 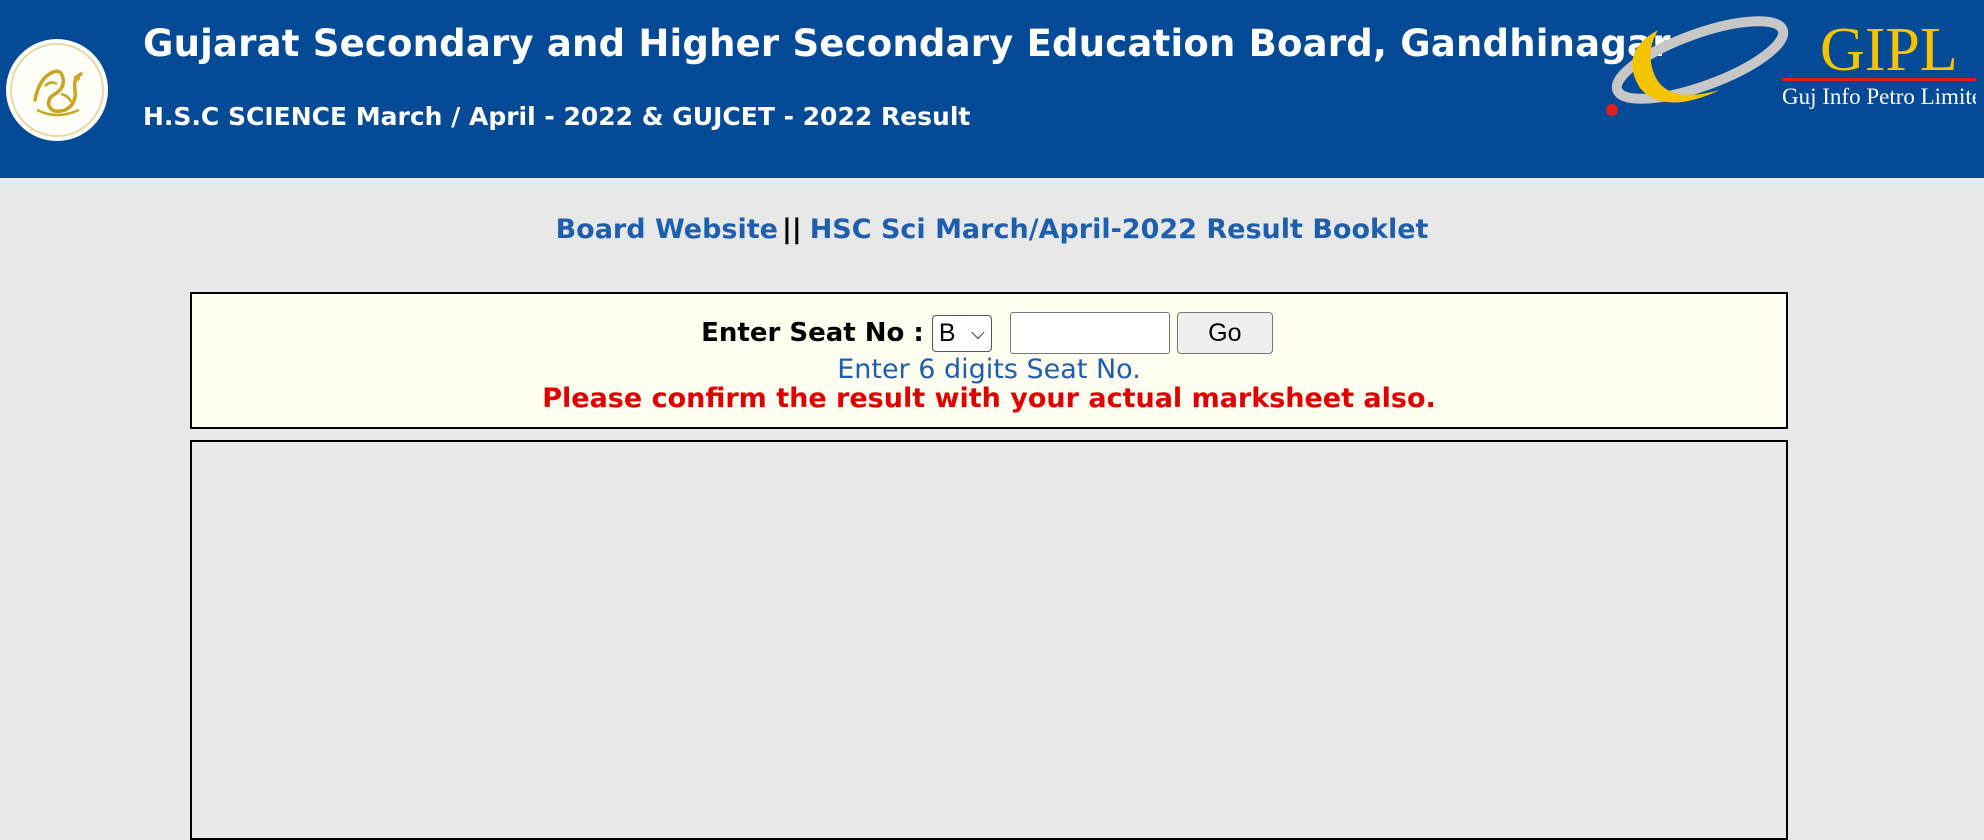 I want to click on seat-input-row: Enter Seat No : B ⌵ Go, so click(x=989, y=333).